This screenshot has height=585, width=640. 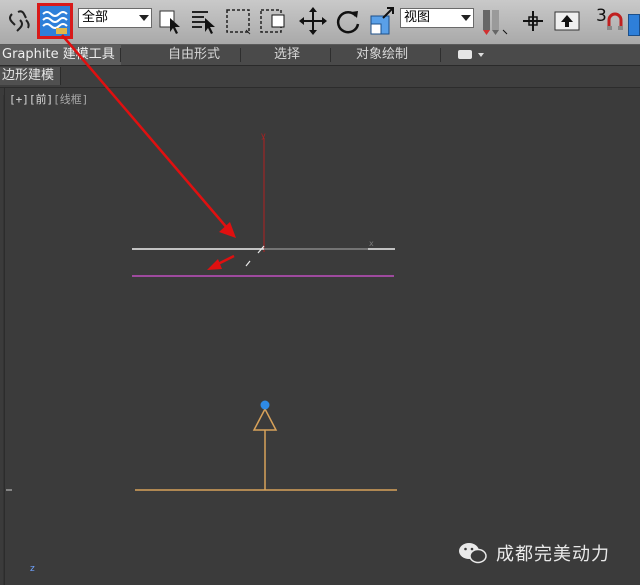 What do you see at coordinates (265, 419) in the screenshot?
I see `spacewarp-arrow-icon` at bounding box center [265, 419].